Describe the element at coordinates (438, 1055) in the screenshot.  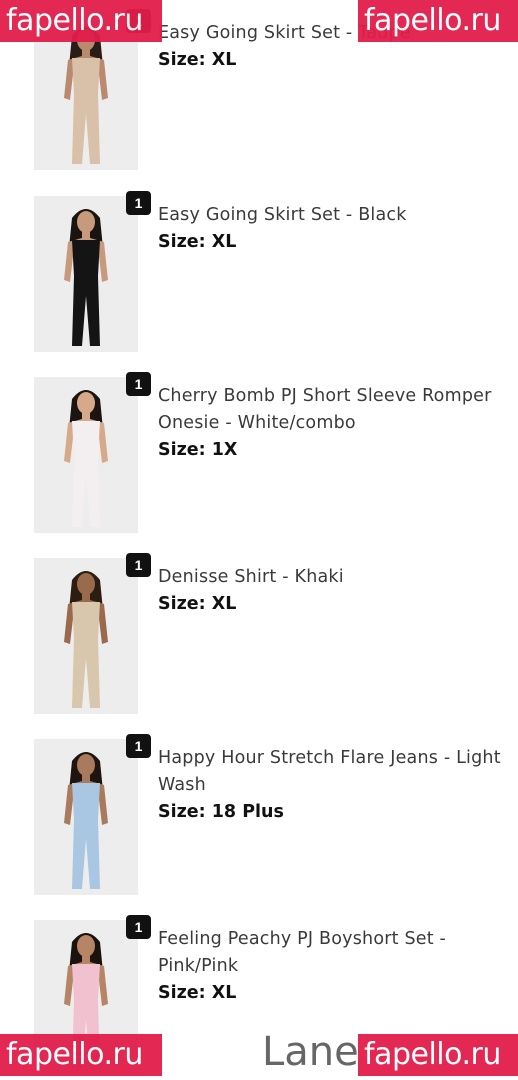
I see `watermark-bottom-right: fapello.ru` at that location.